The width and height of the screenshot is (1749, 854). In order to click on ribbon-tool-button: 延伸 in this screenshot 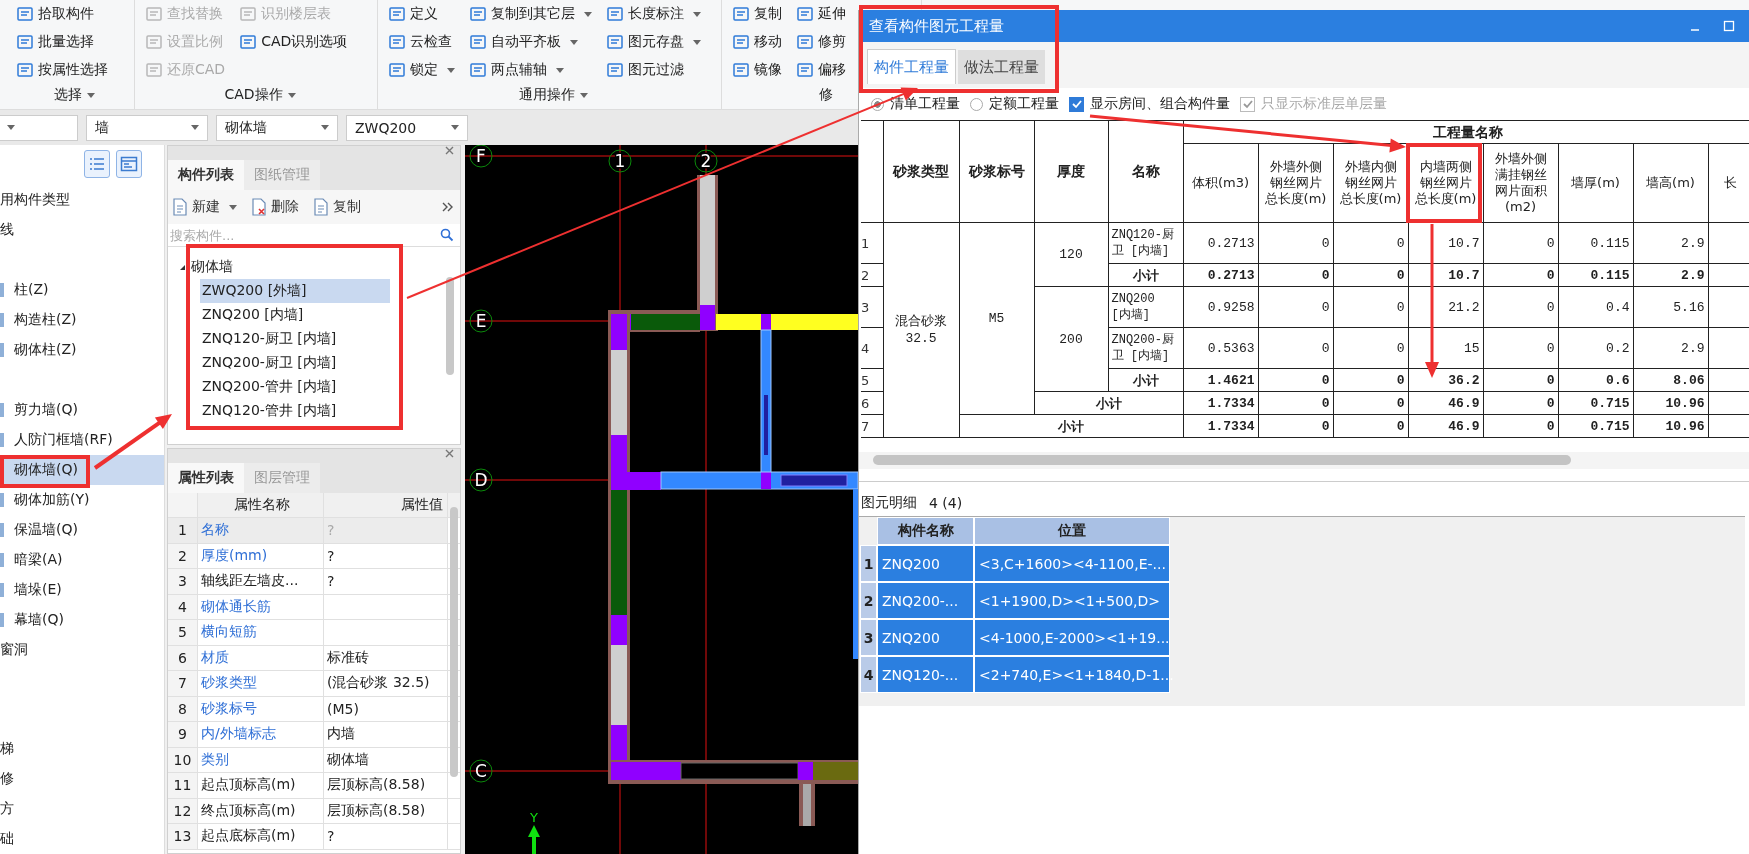, I will do `click(821, 14)`.